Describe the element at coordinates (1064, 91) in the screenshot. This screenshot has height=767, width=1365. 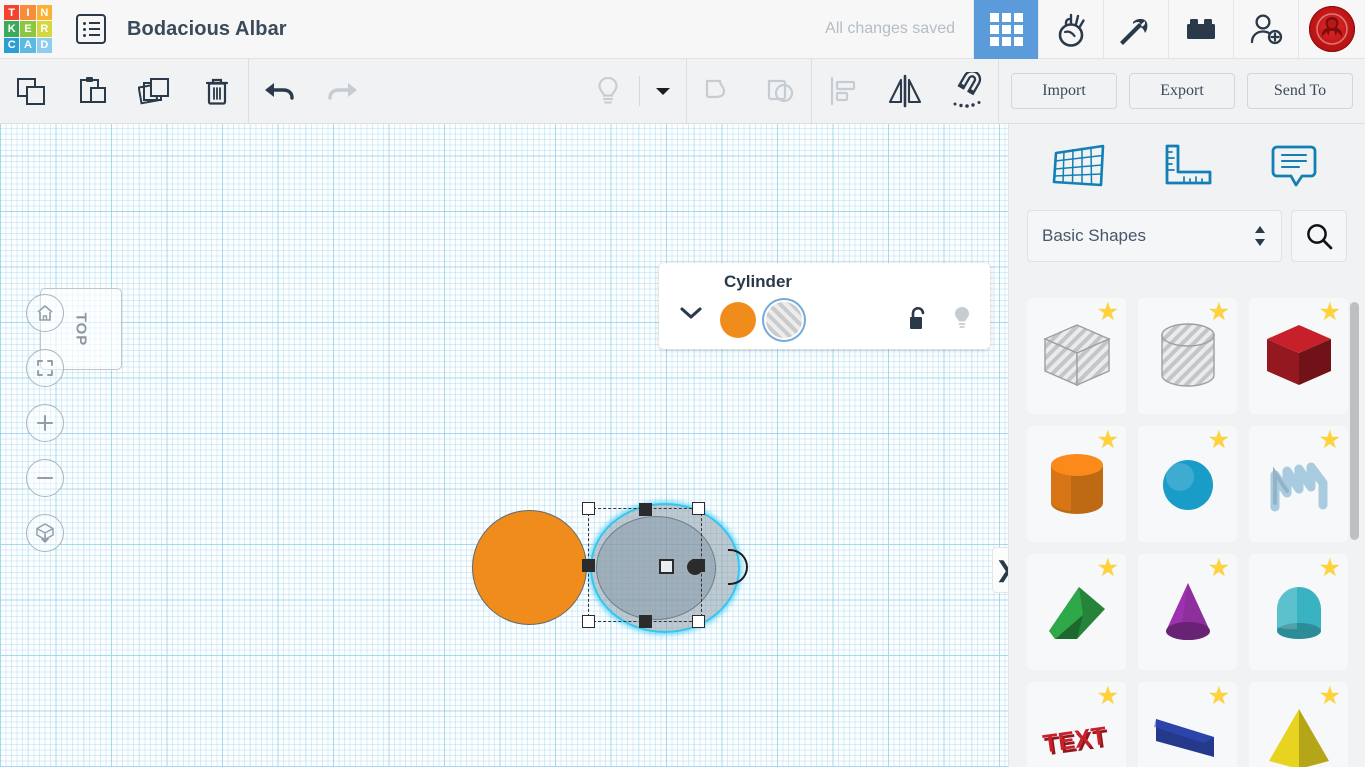
I see `import-button: Import` at that location.